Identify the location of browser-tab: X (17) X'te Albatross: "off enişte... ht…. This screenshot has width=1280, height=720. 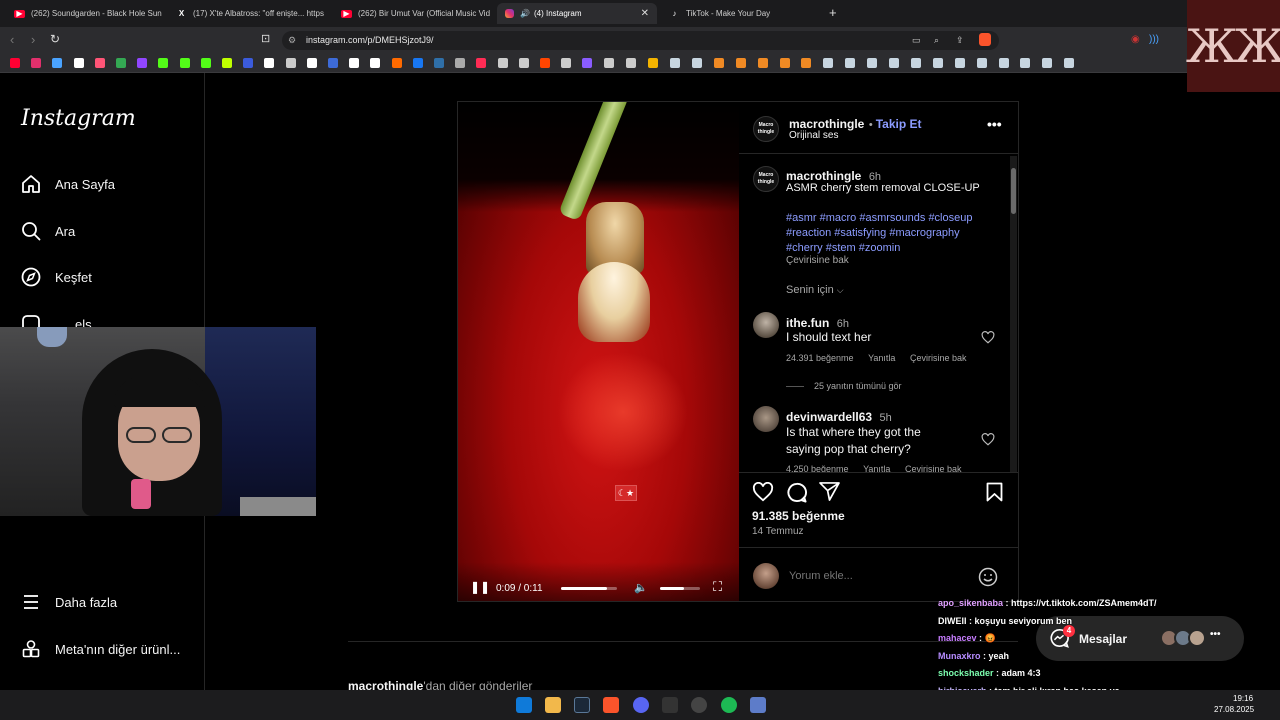
(249, 13).